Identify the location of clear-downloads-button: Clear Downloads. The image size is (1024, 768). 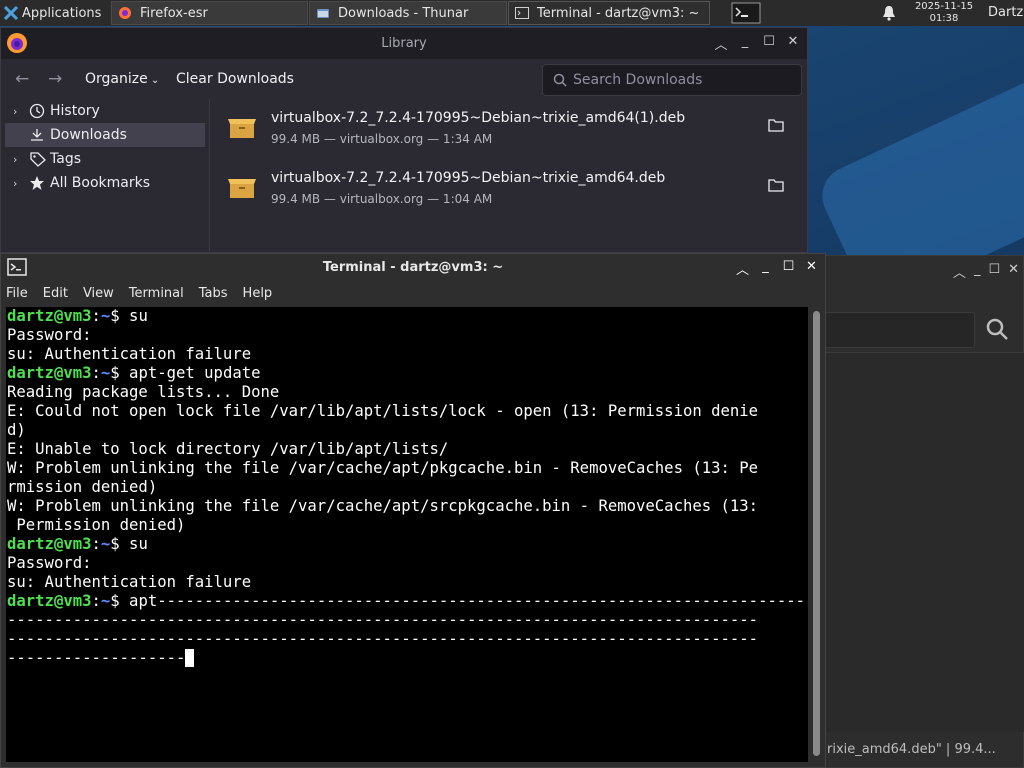
(235, 79).